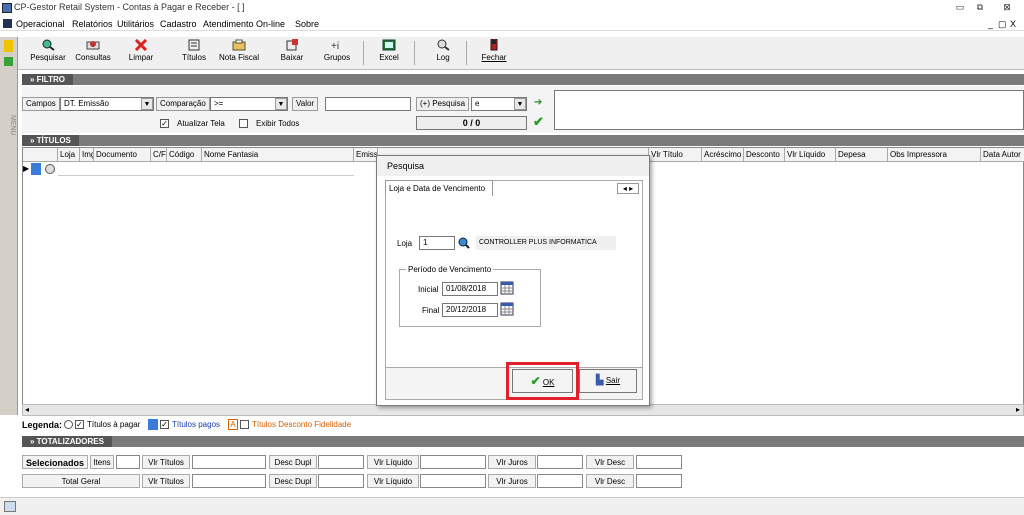 The height and width of the screenshot is (515, 1024). What do you see at coordinates (538, 122) in the screenshot?
I see `apply-filter-check-icon: ✔` at bounding box center [538, 122].